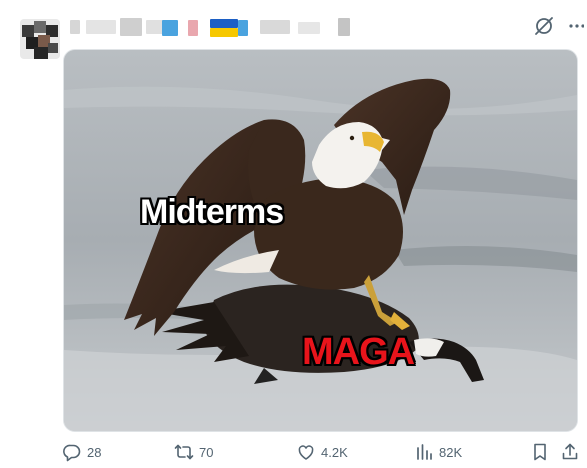  I want to click on share-upload-icon, so click(570, 451).